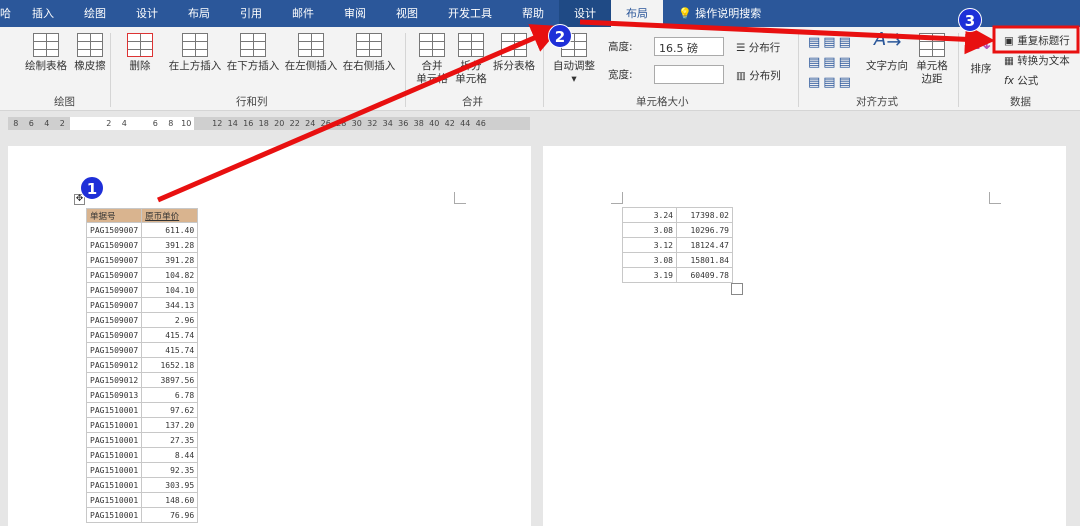 The height and width of the screenshot is (526, 1080). What do you see at coordinates (114, 395) in the screenshot?
I see `doc-number-cell: PAG1509013` at bounding box center [114, 395].